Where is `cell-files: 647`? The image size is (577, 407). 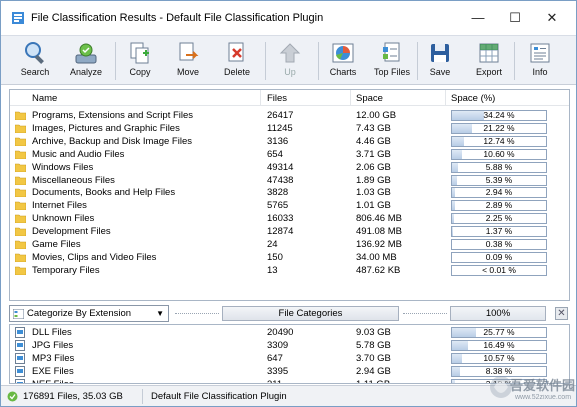 cell-files: 647 is located at coordinates (275, 358).